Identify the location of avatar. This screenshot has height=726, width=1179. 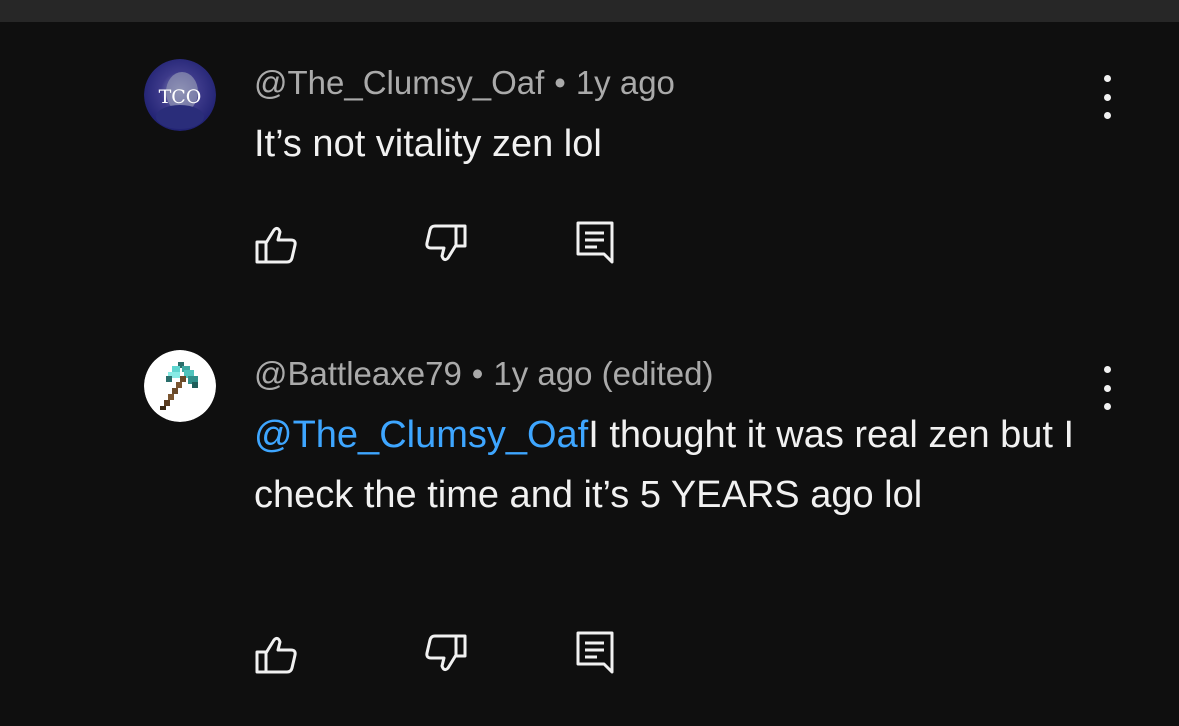
(180, 386).